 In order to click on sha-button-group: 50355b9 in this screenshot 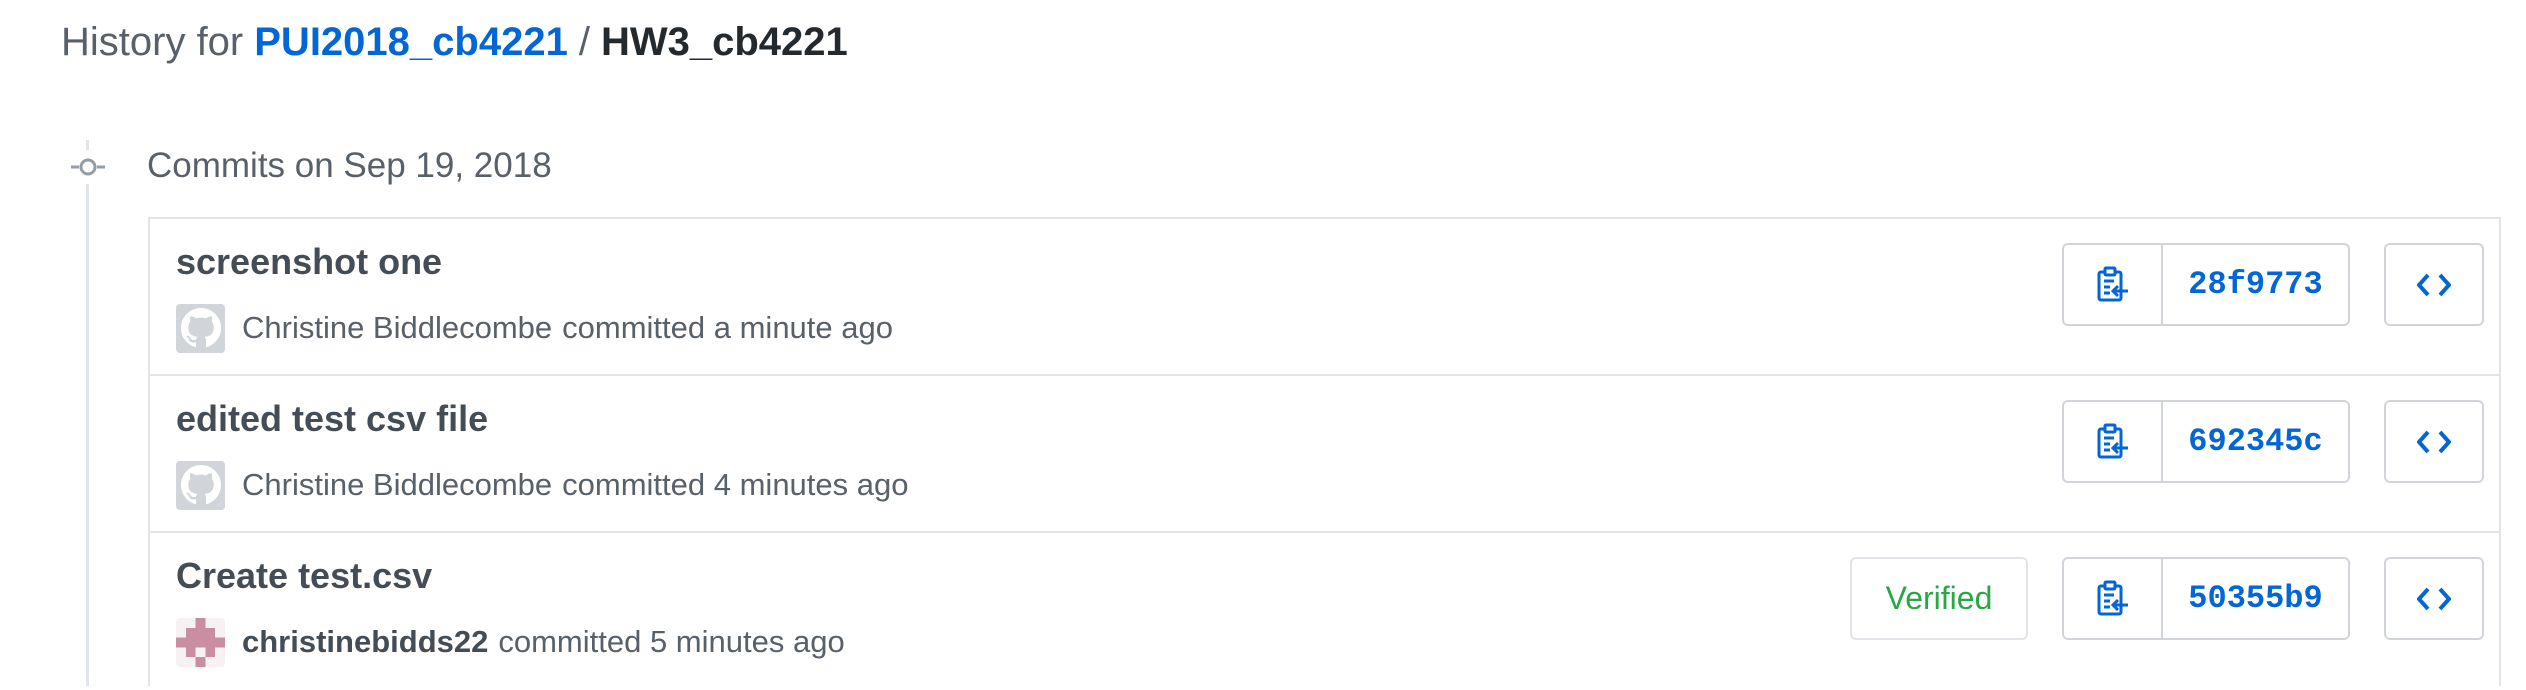, I will do `click(2206, 598)`.